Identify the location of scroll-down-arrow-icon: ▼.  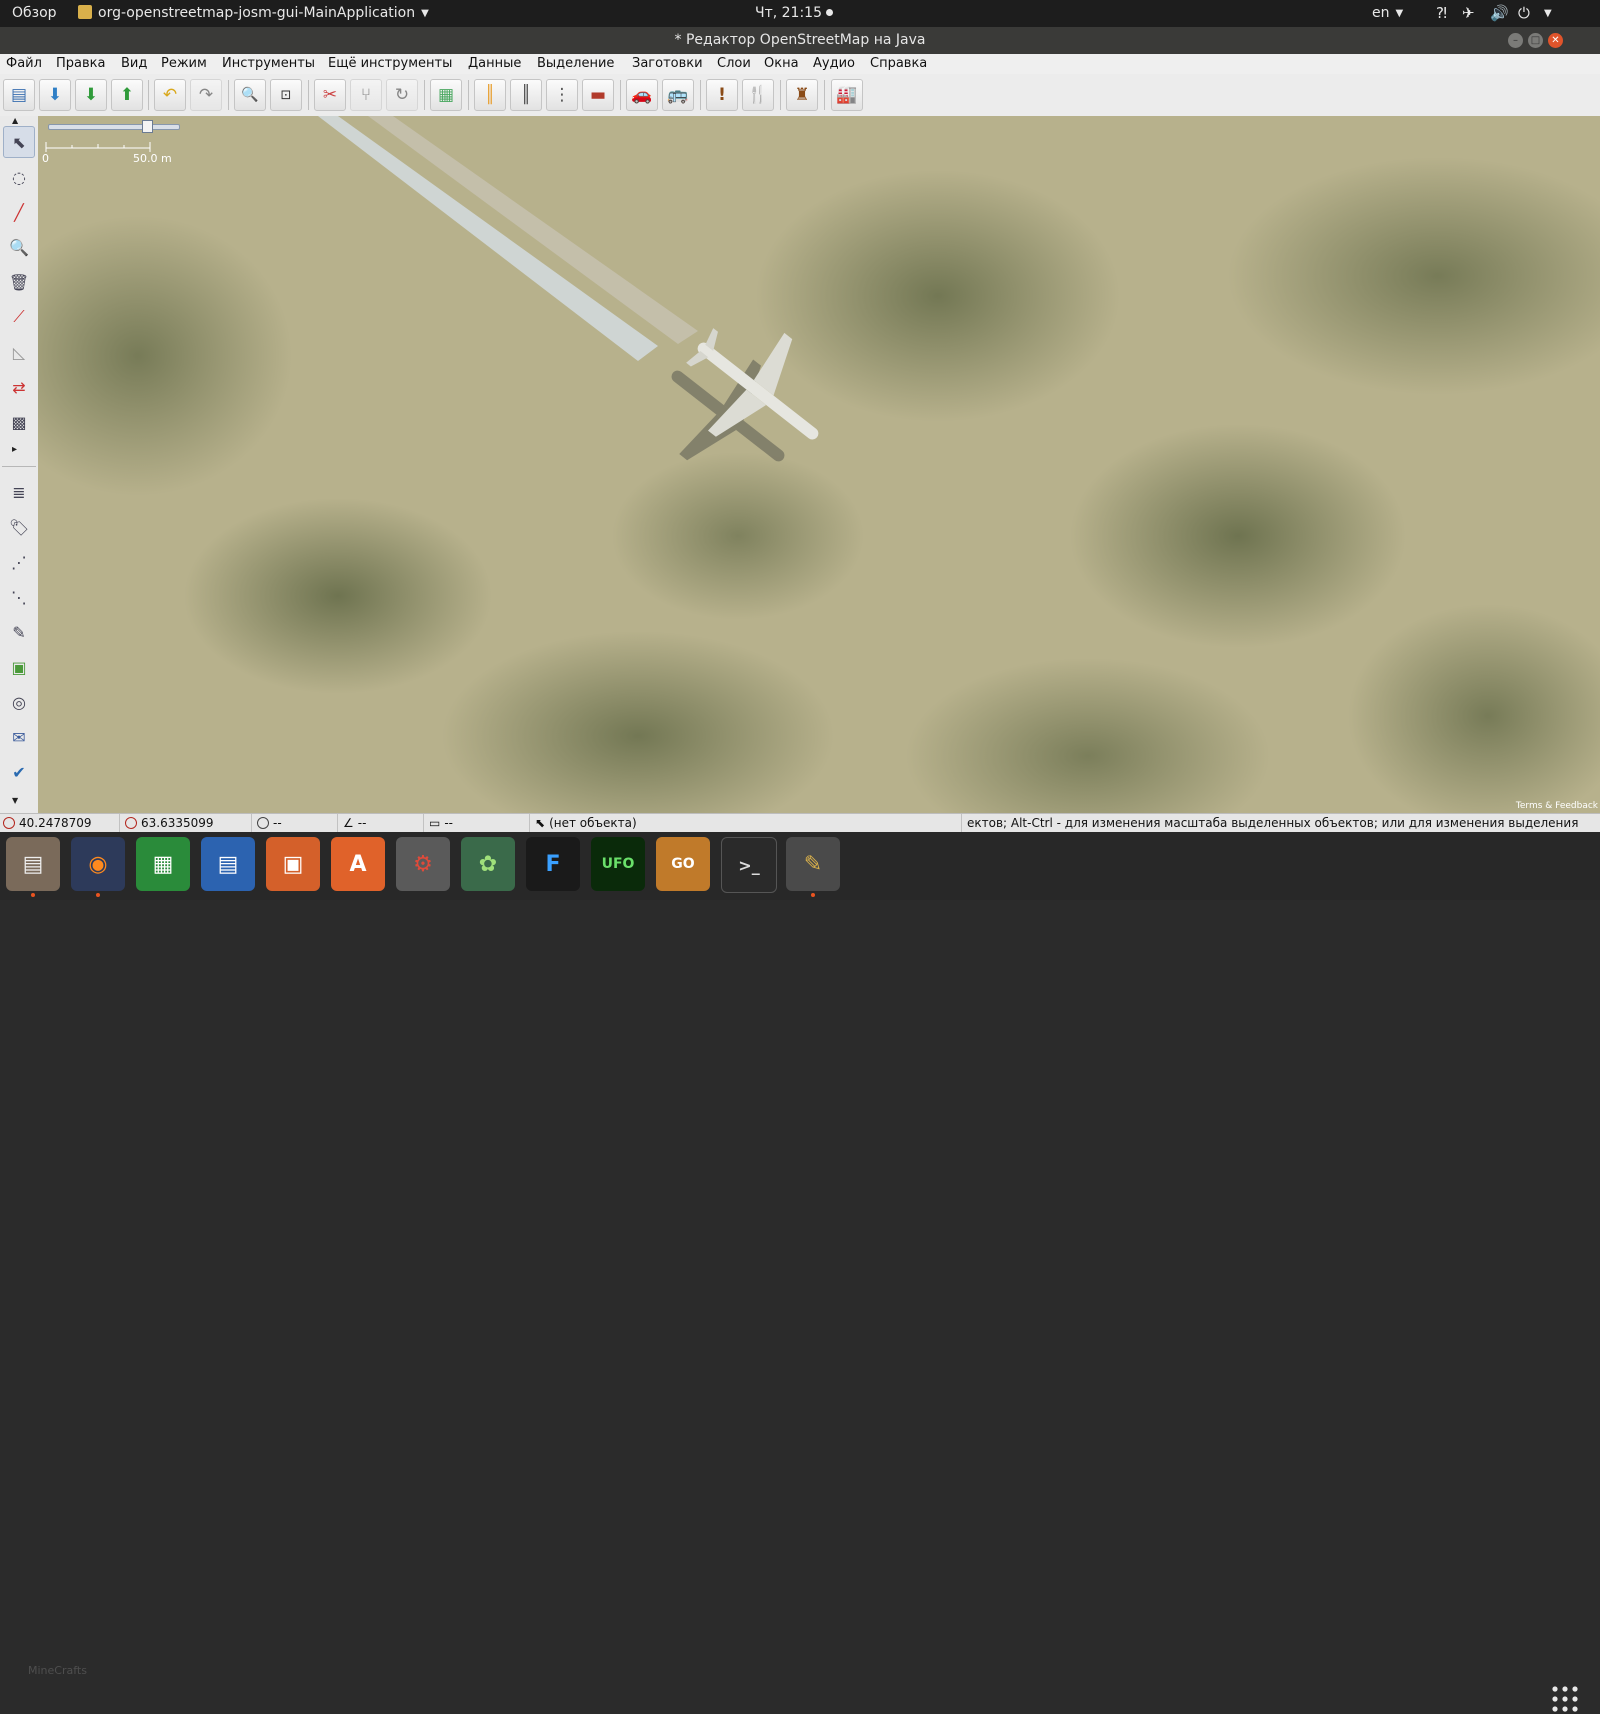
(15, 800).